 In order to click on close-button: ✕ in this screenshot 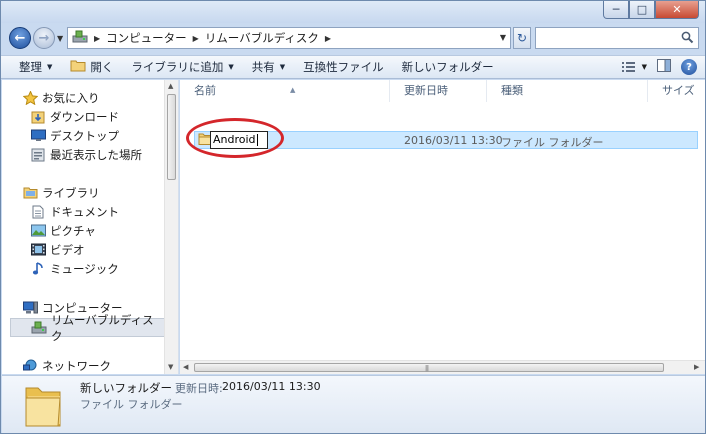, I will do `click(677, 10)`.